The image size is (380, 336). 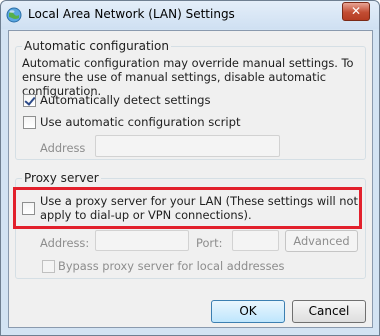 What do you see at coordinates (29, 122) in the screenshot?
I see `auto-script-checkbox` at bounding box center [29, 122].